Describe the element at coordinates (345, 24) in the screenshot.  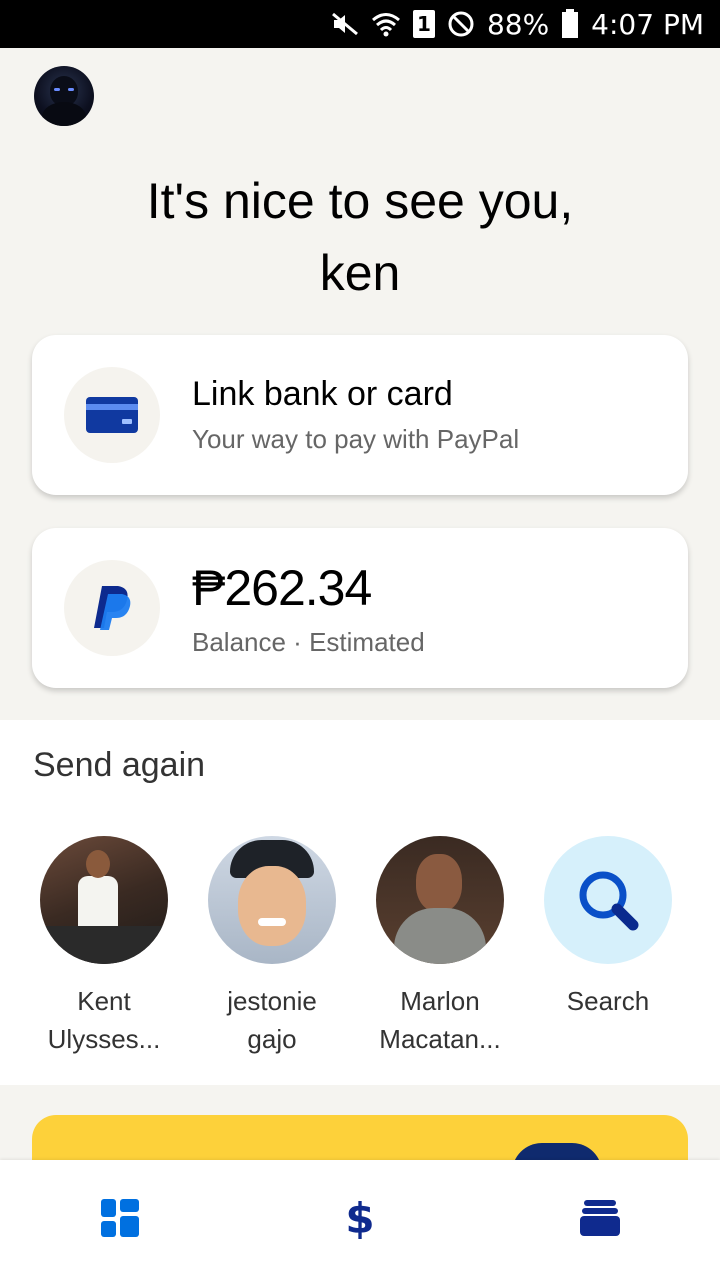
I see `mute-icon` at that location.